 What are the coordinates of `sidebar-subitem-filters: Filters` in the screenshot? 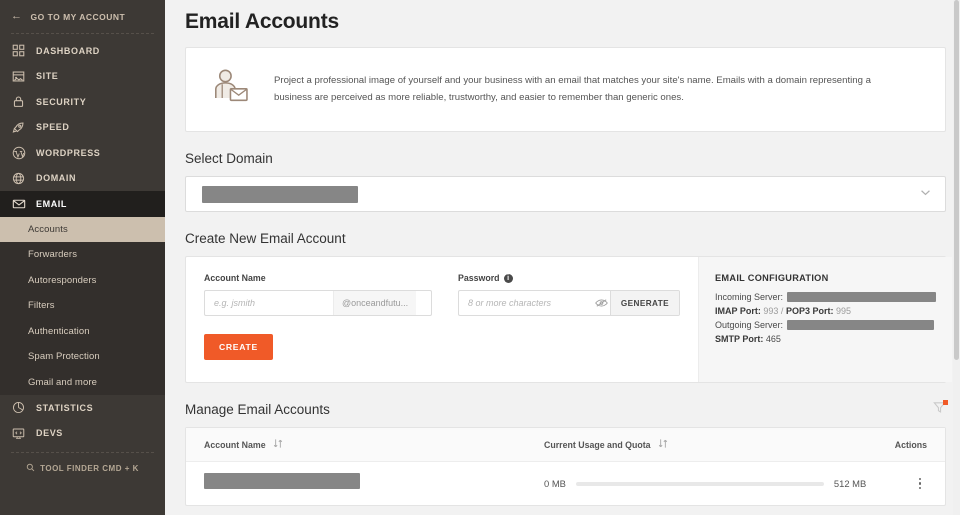 It's located at (82, 306).